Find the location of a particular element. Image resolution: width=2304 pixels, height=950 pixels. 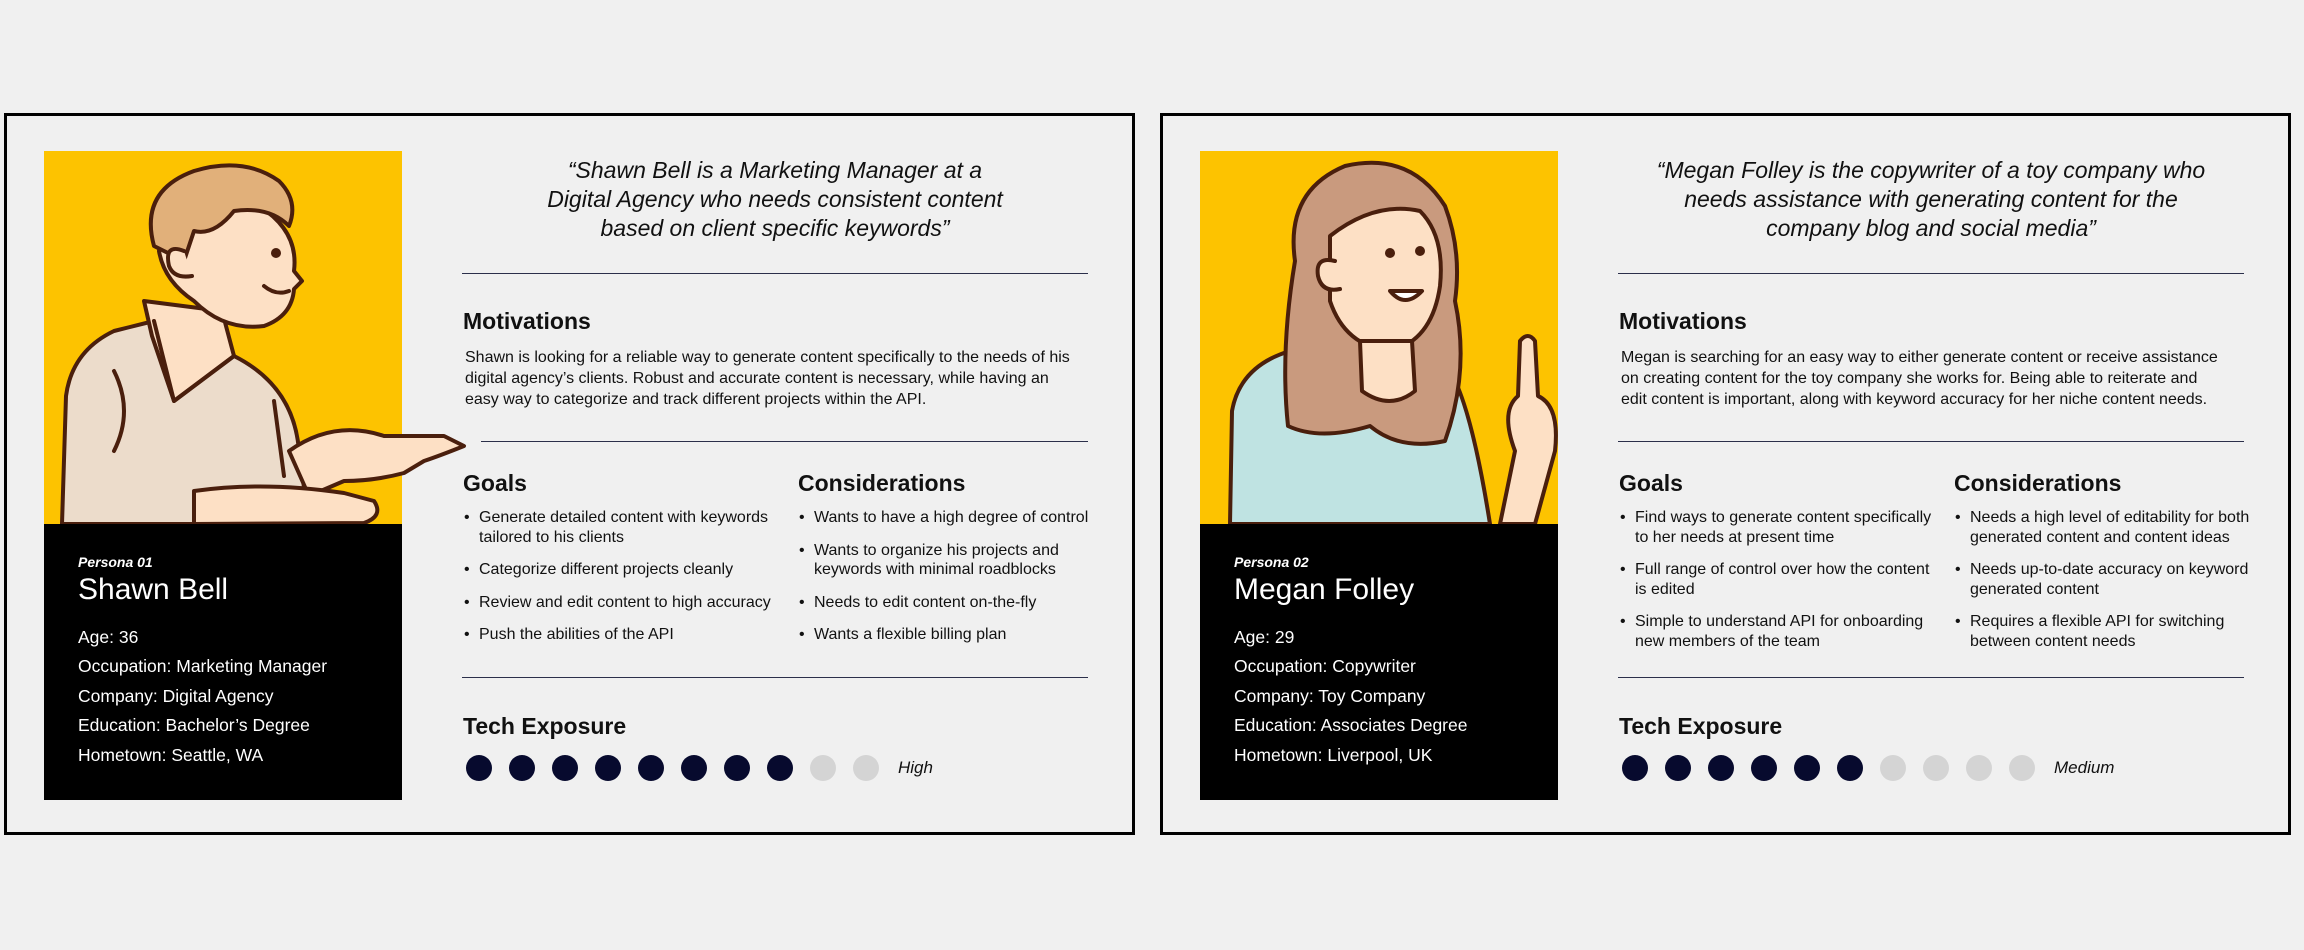

company-field: Company: Toy Company is located at coordinates (1330, 695).